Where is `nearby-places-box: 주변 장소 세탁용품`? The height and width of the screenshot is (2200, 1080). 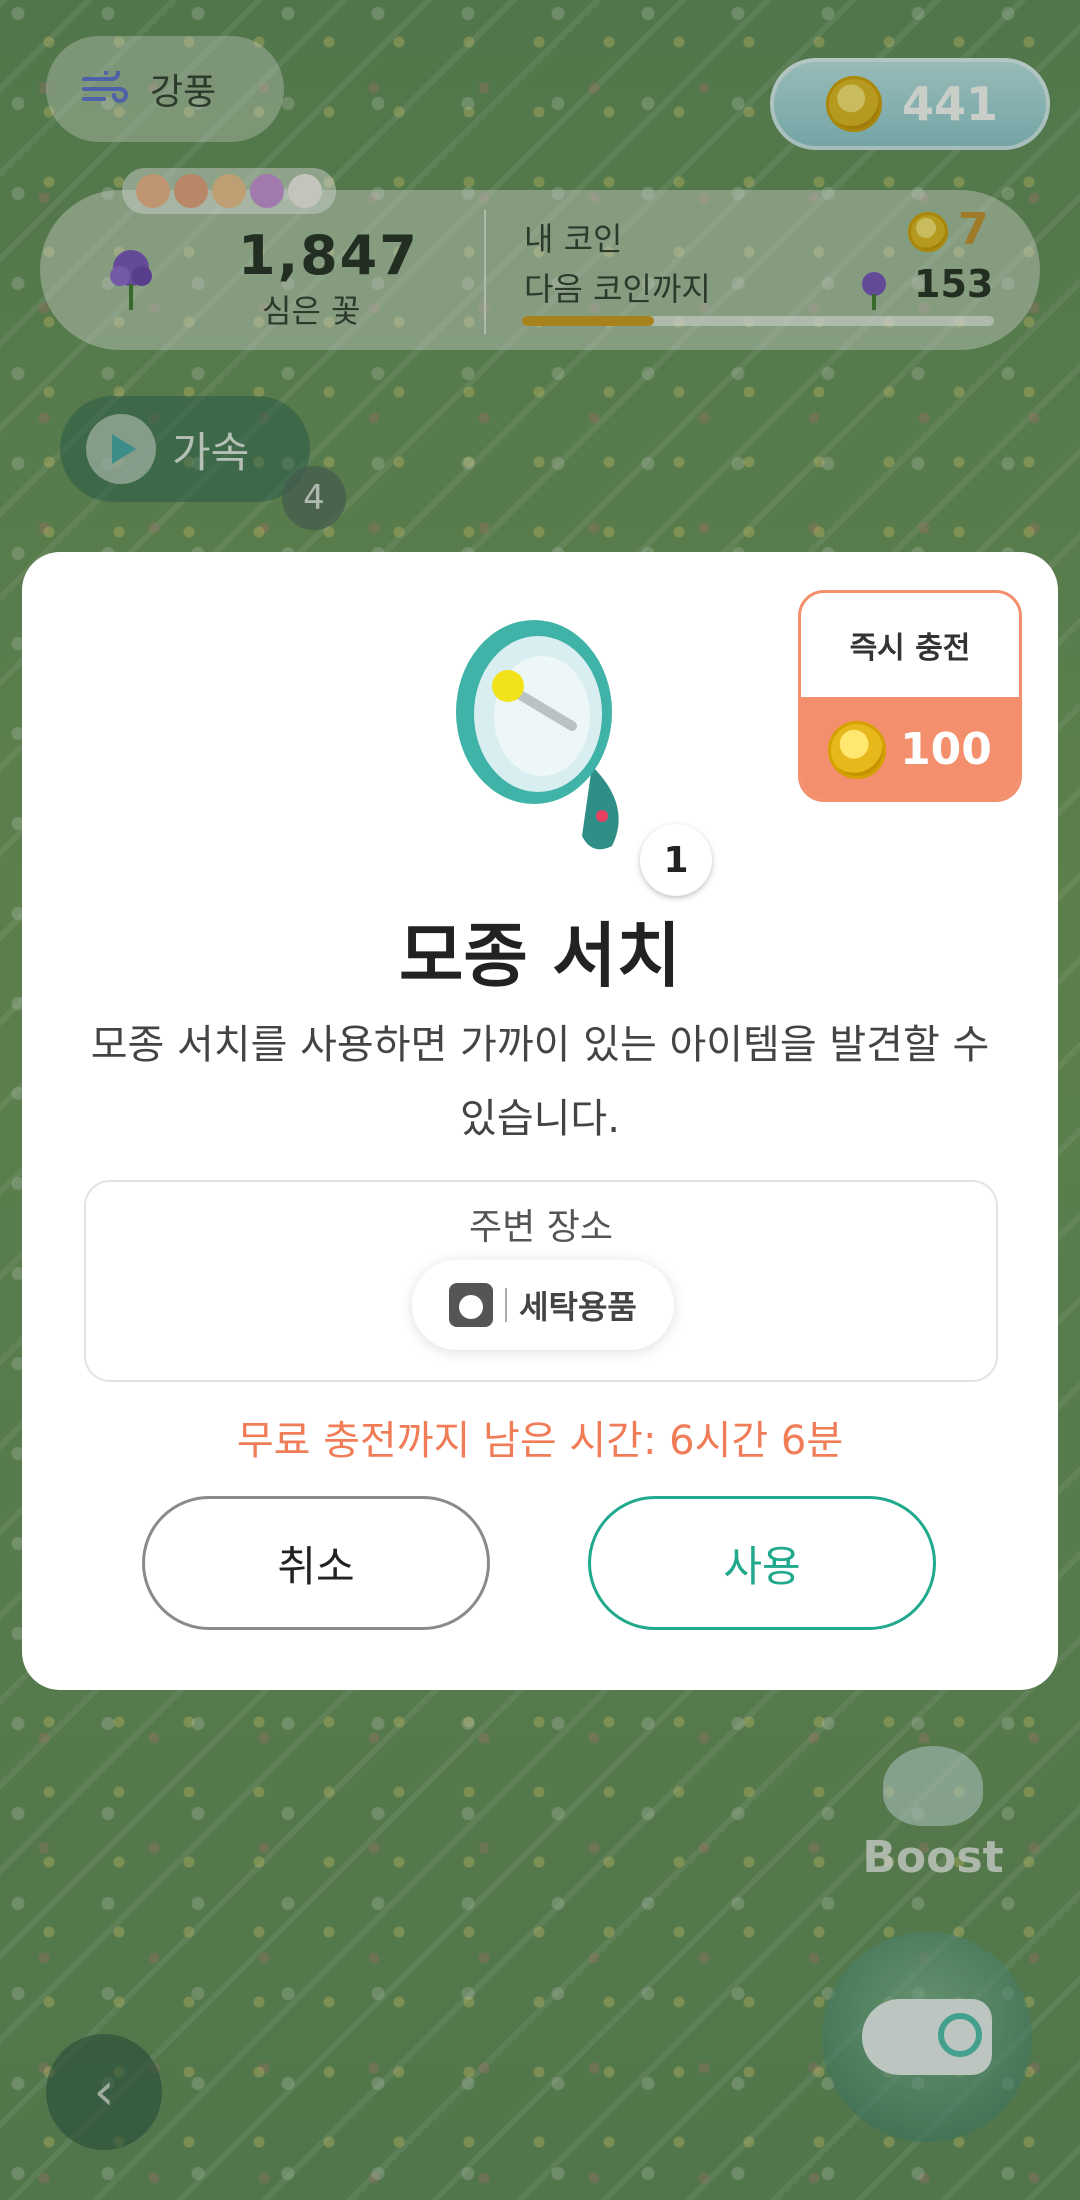
nearby-places-box: 주변 장소 세탁용품 is located at coordinates (541, 1281).